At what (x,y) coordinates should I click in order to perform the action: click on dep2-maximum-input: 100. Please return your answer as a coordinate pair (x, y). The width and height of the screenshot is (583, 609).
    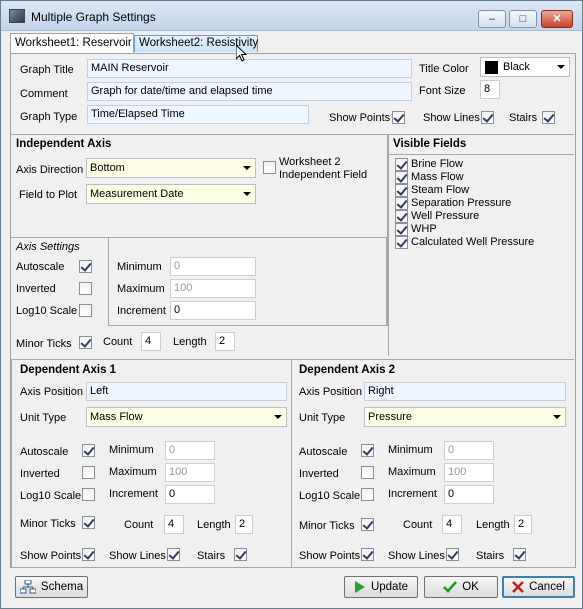
    Looking at the image, I should click on (469, 472).